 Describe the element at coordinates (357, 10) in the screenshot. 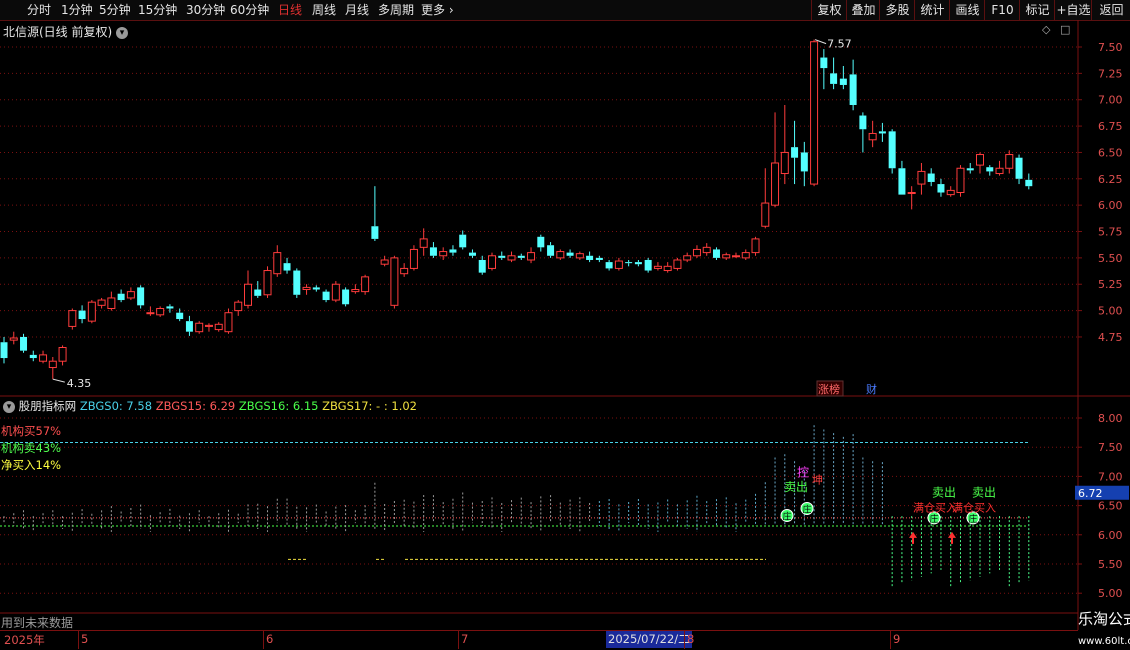

I see `period-8: 月线` at that location.